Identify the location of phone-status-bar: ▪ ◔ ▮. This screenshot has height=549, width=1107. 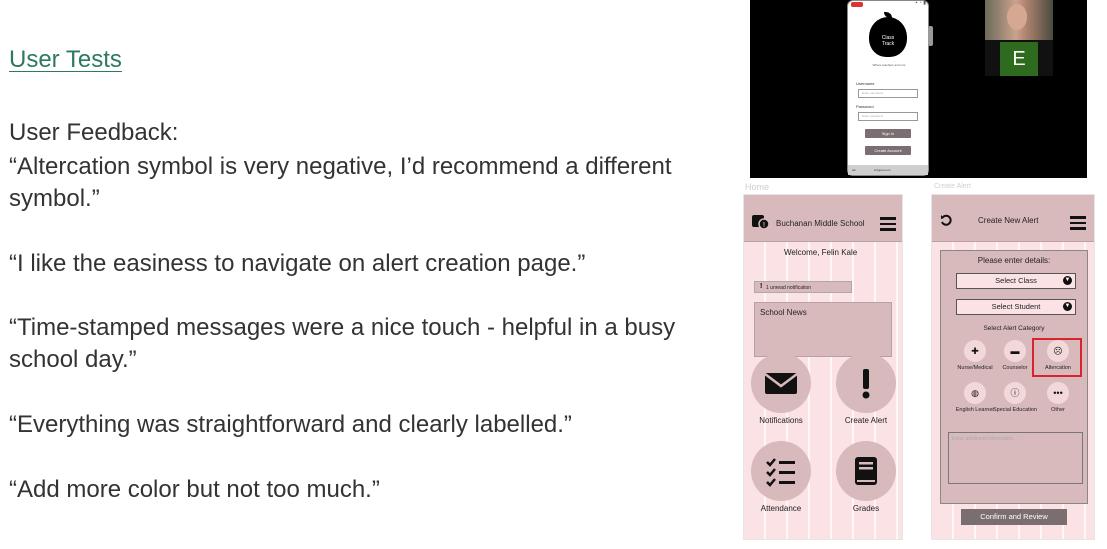
(888, 4).